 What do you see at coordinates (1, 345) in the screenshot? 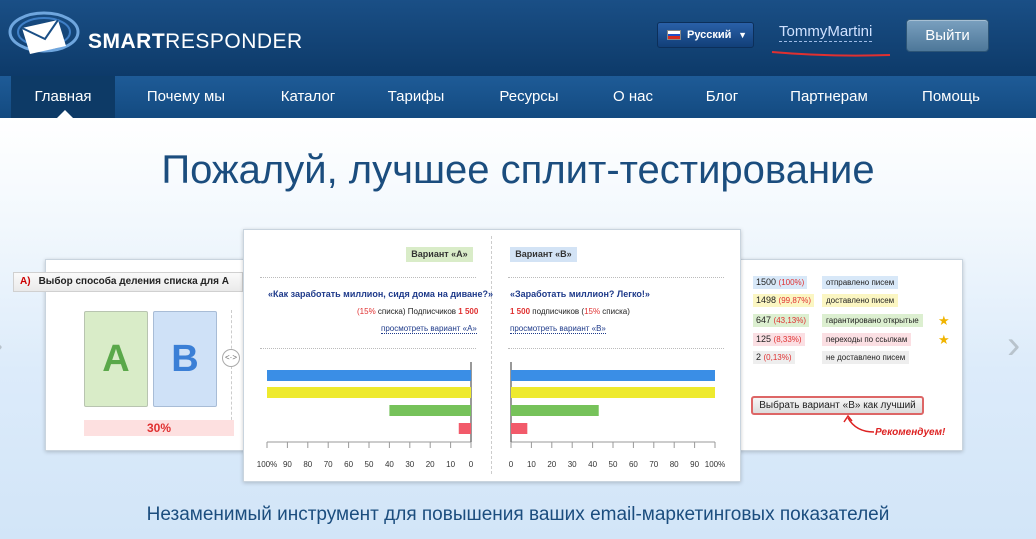
I see `slider-prev-arrow-icon: ›` at bounding box center [1, 345].